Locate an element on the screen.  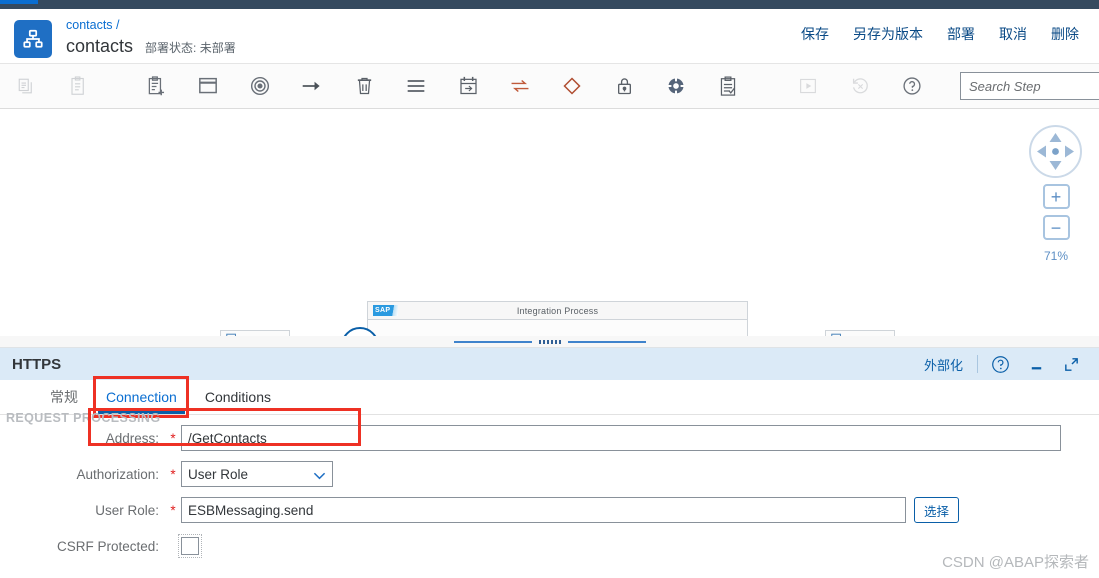
delete-button: 删除 is located at coordinates (1065, 34).